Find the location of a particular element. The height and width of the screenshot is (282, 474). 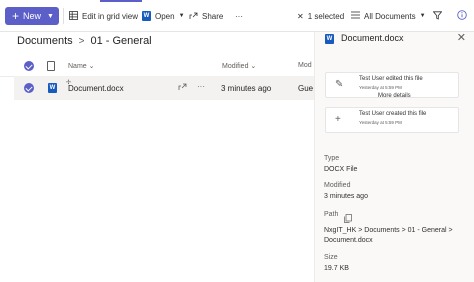

edit-grid-view-label: Edit in grid view is located at coordinates (110, 16).